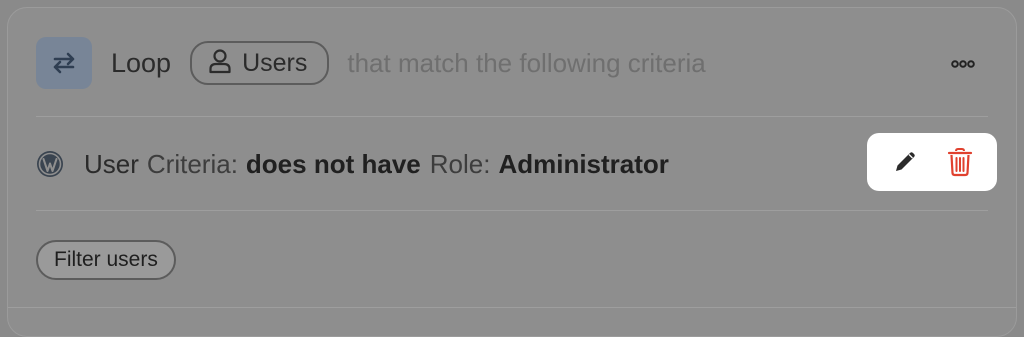 This screenshot has width=1024, height=337. What do you see at coordinates (460, 163) in the screenshot?
I see `criteria-field: Role:` at bounding box center [460, 163].